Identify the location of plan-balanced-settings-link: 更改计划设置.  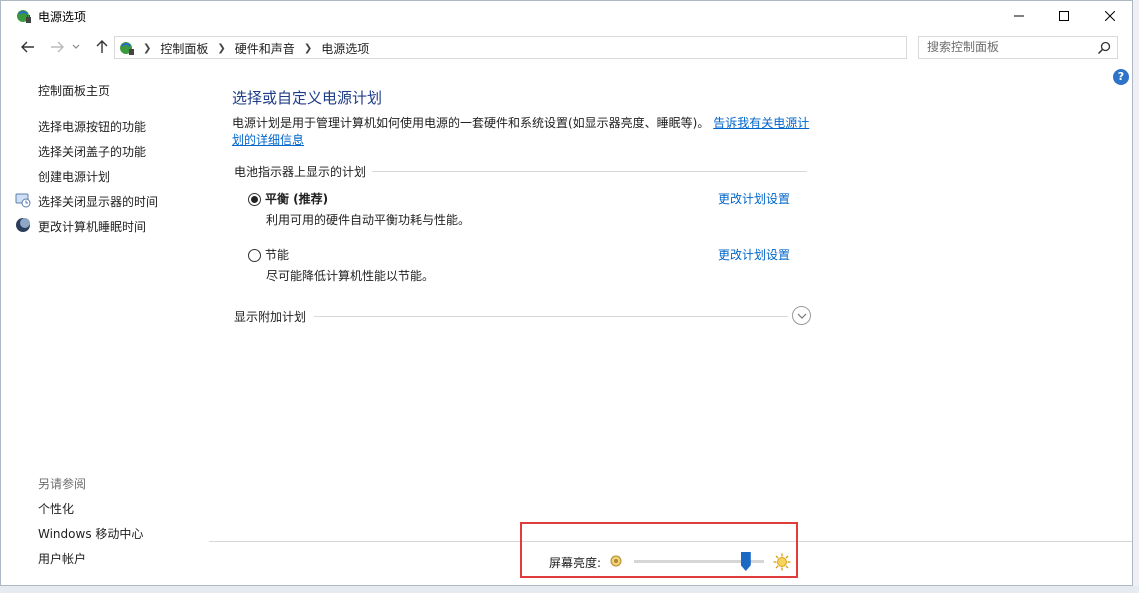
(754, 198).